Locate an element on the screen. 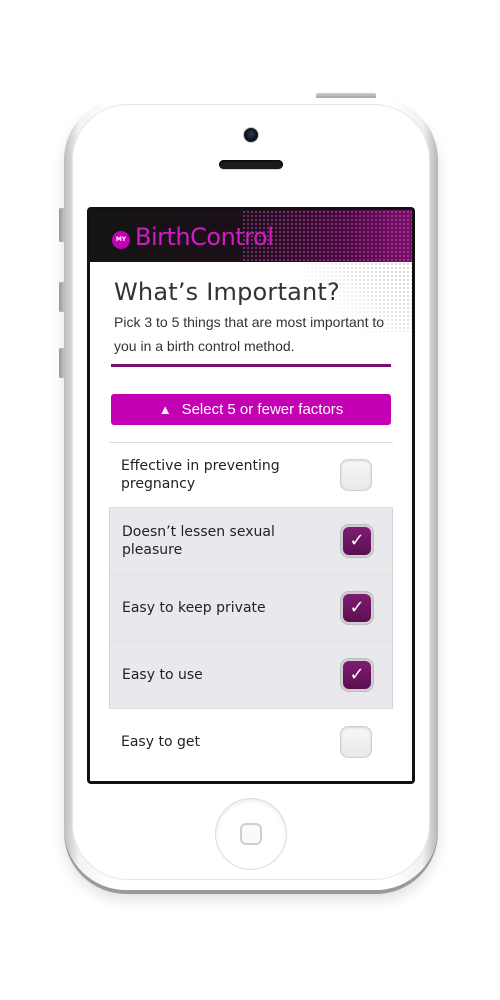 The image size is (500, 1000). title-divider is located at coordinates (251, 365).